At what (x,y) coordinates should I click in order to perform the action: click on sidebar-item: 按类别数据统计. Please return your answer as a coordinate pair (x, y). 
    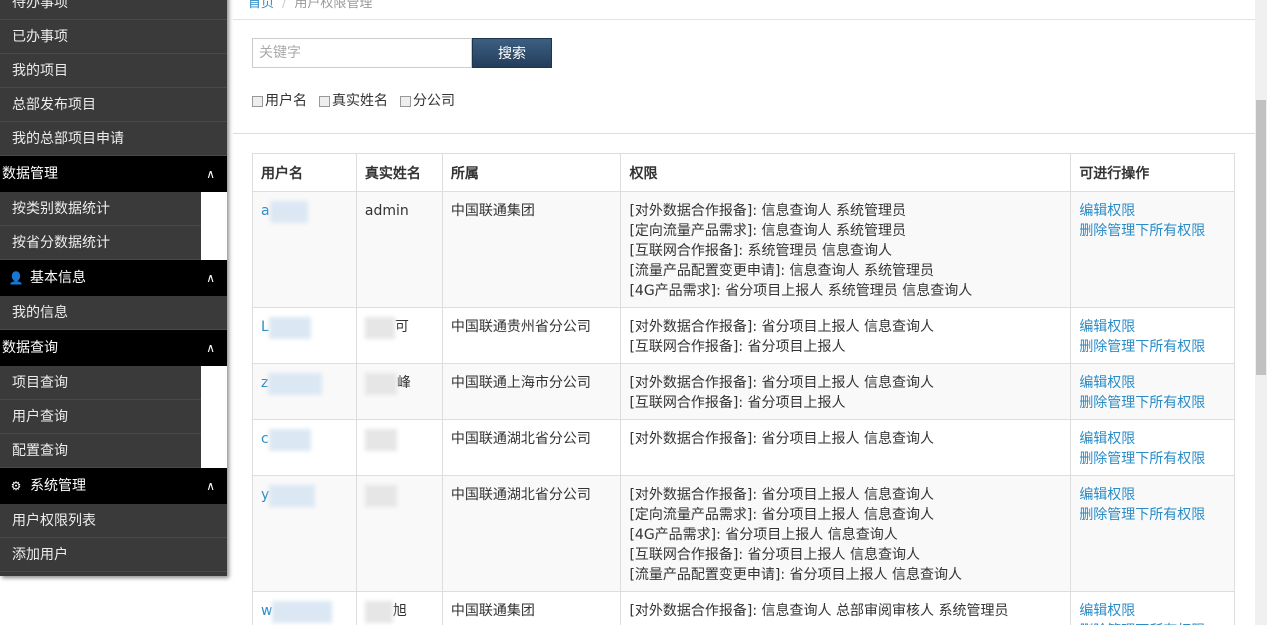
    Looking at the image, I should click on (100, 209).